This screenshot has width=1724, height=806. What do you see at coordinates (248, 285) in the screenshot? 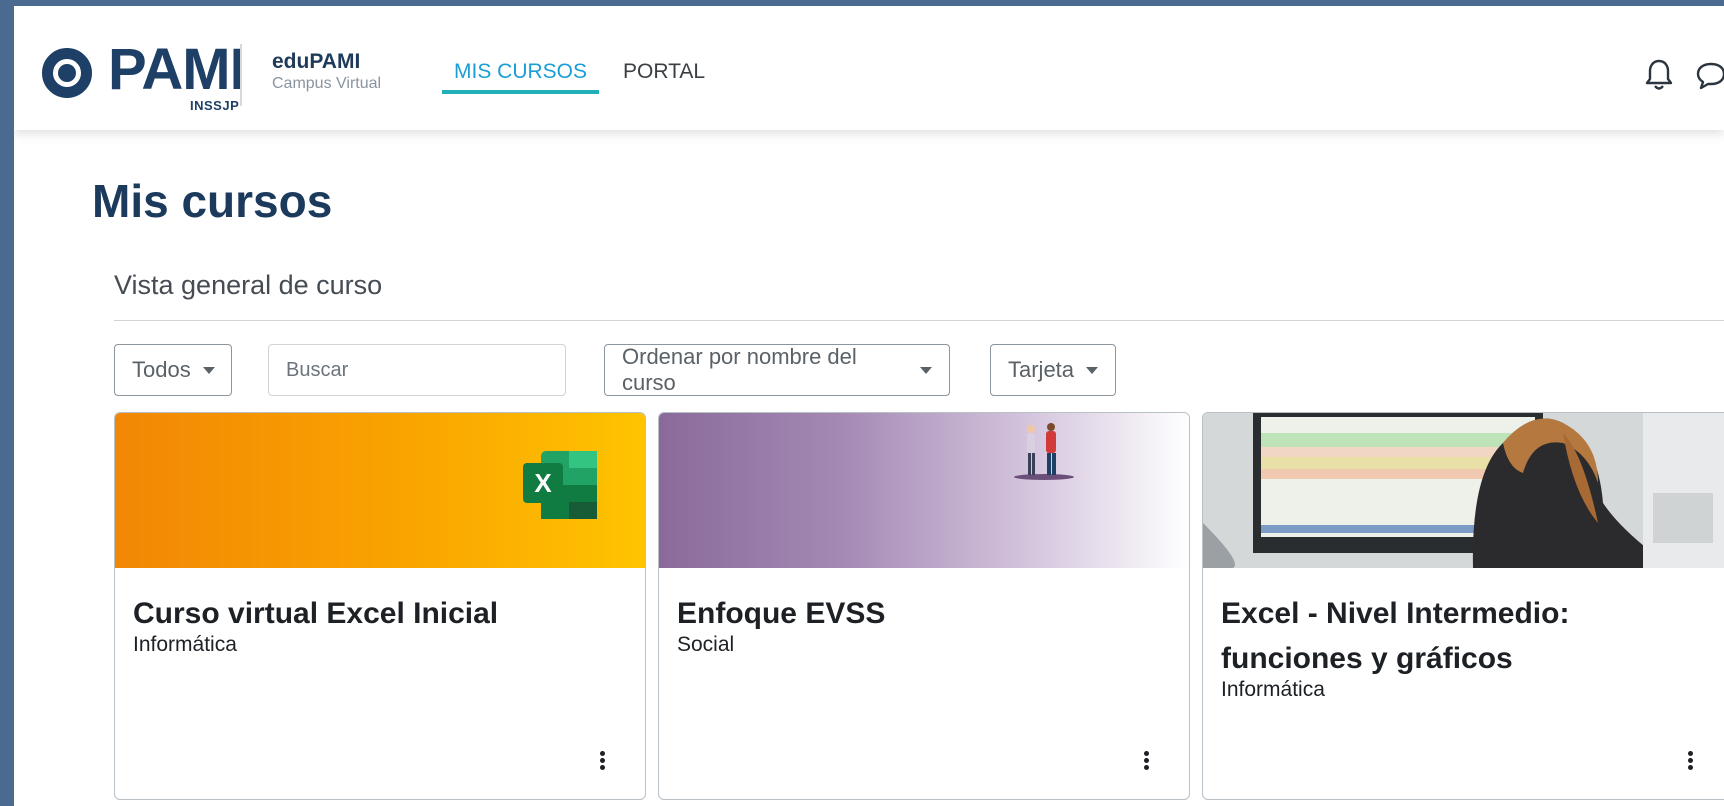
I see `section-title: Vista general de curso` at bounding box center [248, 285].